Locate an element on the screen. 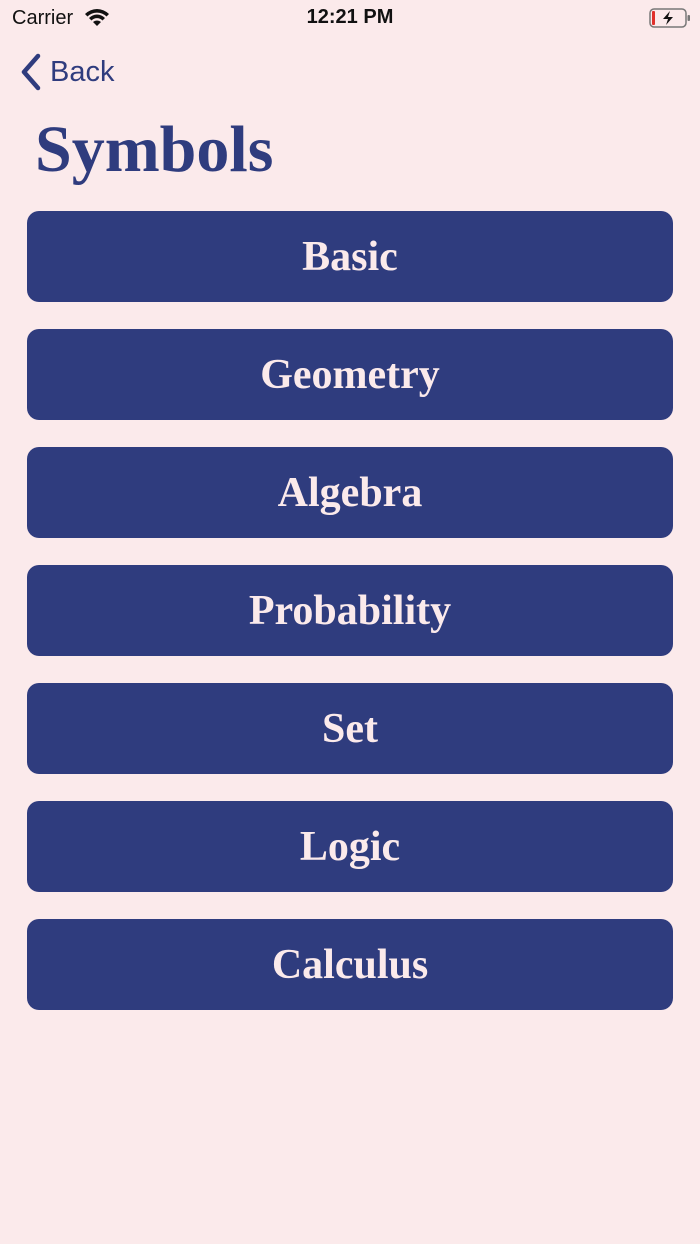 This screenshot has height=1244, width=700. back-button: Back is located at coordinates (66, 72).